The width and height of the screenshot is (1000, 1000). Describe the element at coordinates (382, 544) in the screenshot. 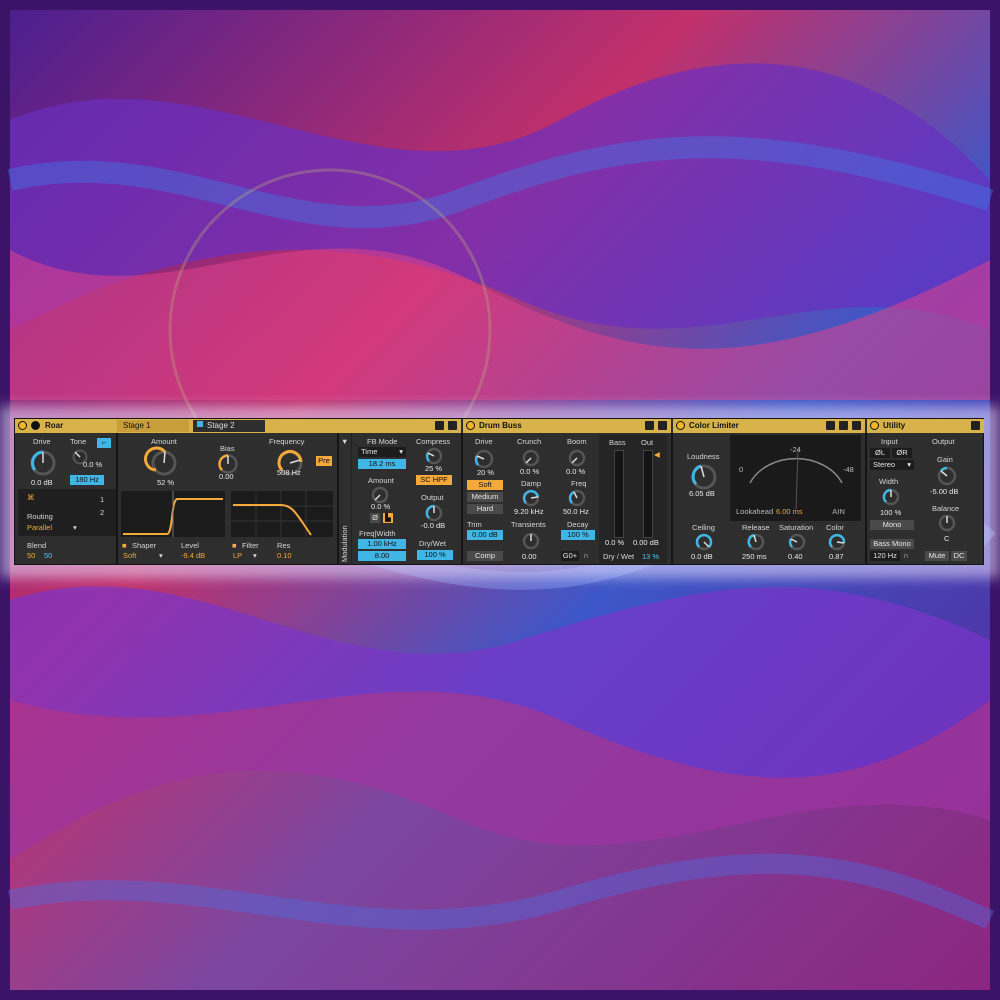

I see `roar-fb-freq: 1.00 kHz` at that location.